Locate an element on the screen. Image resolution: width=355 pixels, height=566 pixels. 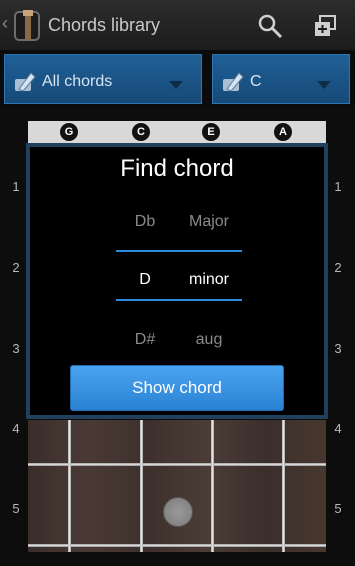
app-icon is located at coordinates (28, 25).